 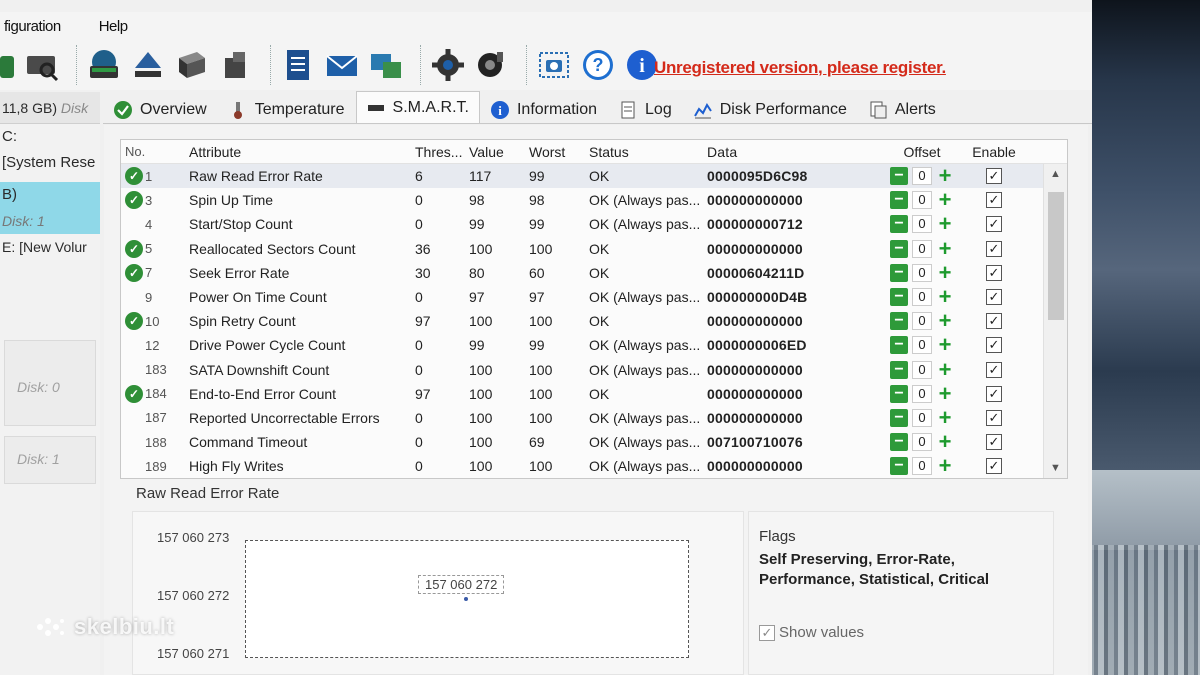 What do you see at coordinates (50, 195) in the screenshot?
I see `selected-disk: B)` at bounding box center [50, 195].